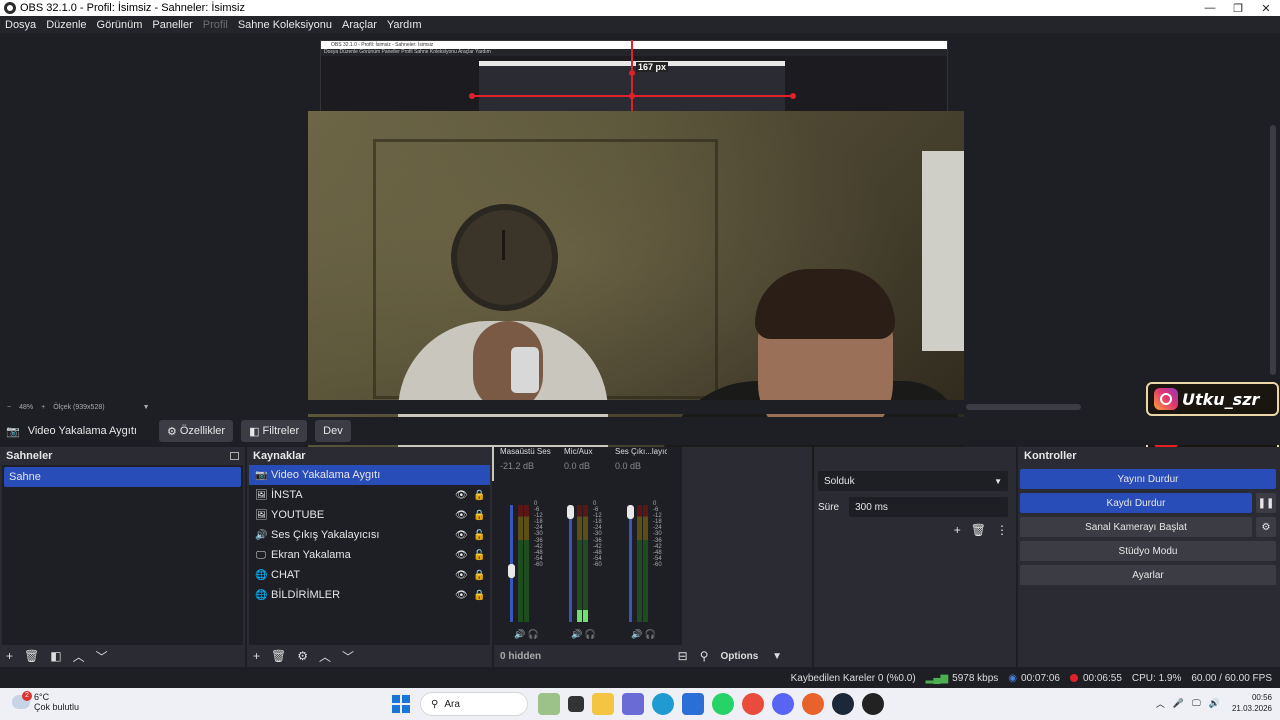  Describe the element at coordinates (633, 704) in the screenshot. I see `store-icon` at that location.